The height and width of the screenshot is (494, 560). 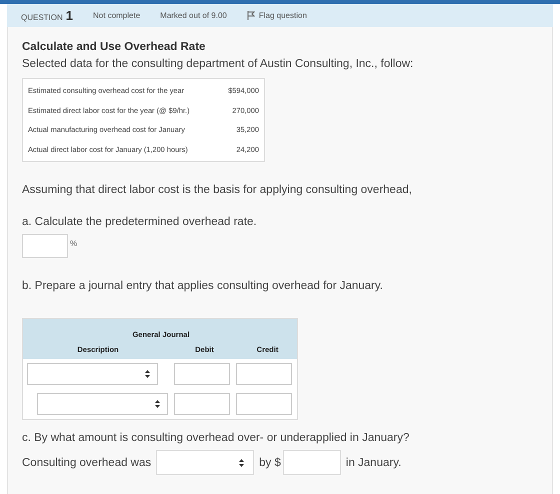 What do you see at coordinates (70, 15) in the screenshot?
I see `question-number: 1` at bounding box center [70, 15].